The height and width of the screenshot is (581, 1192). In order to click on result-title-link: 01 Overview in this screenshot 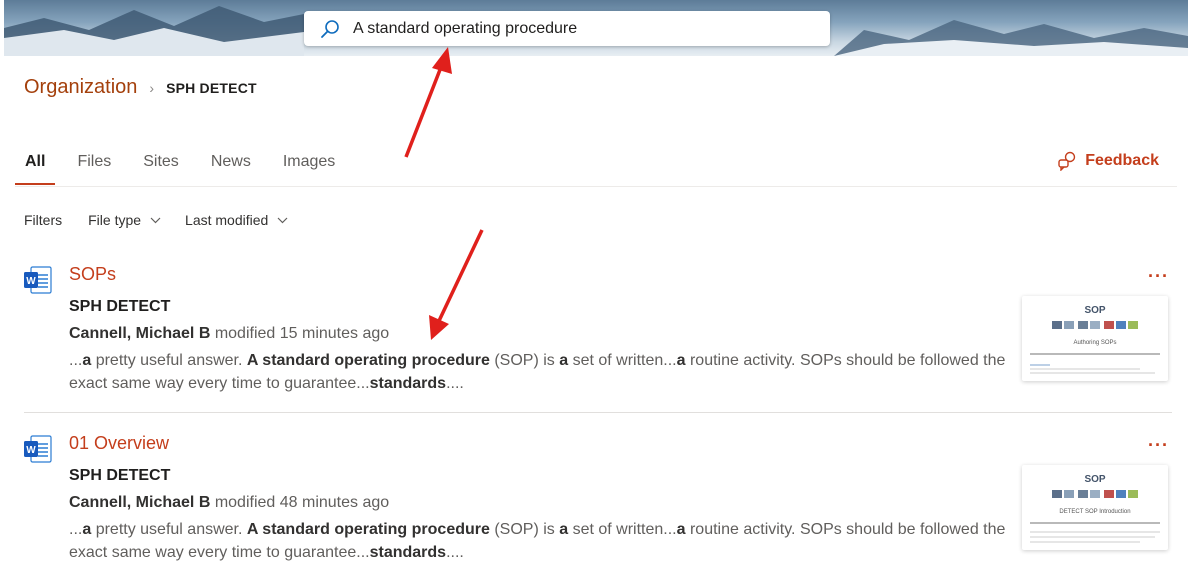, I will do `click(119, 443)`.